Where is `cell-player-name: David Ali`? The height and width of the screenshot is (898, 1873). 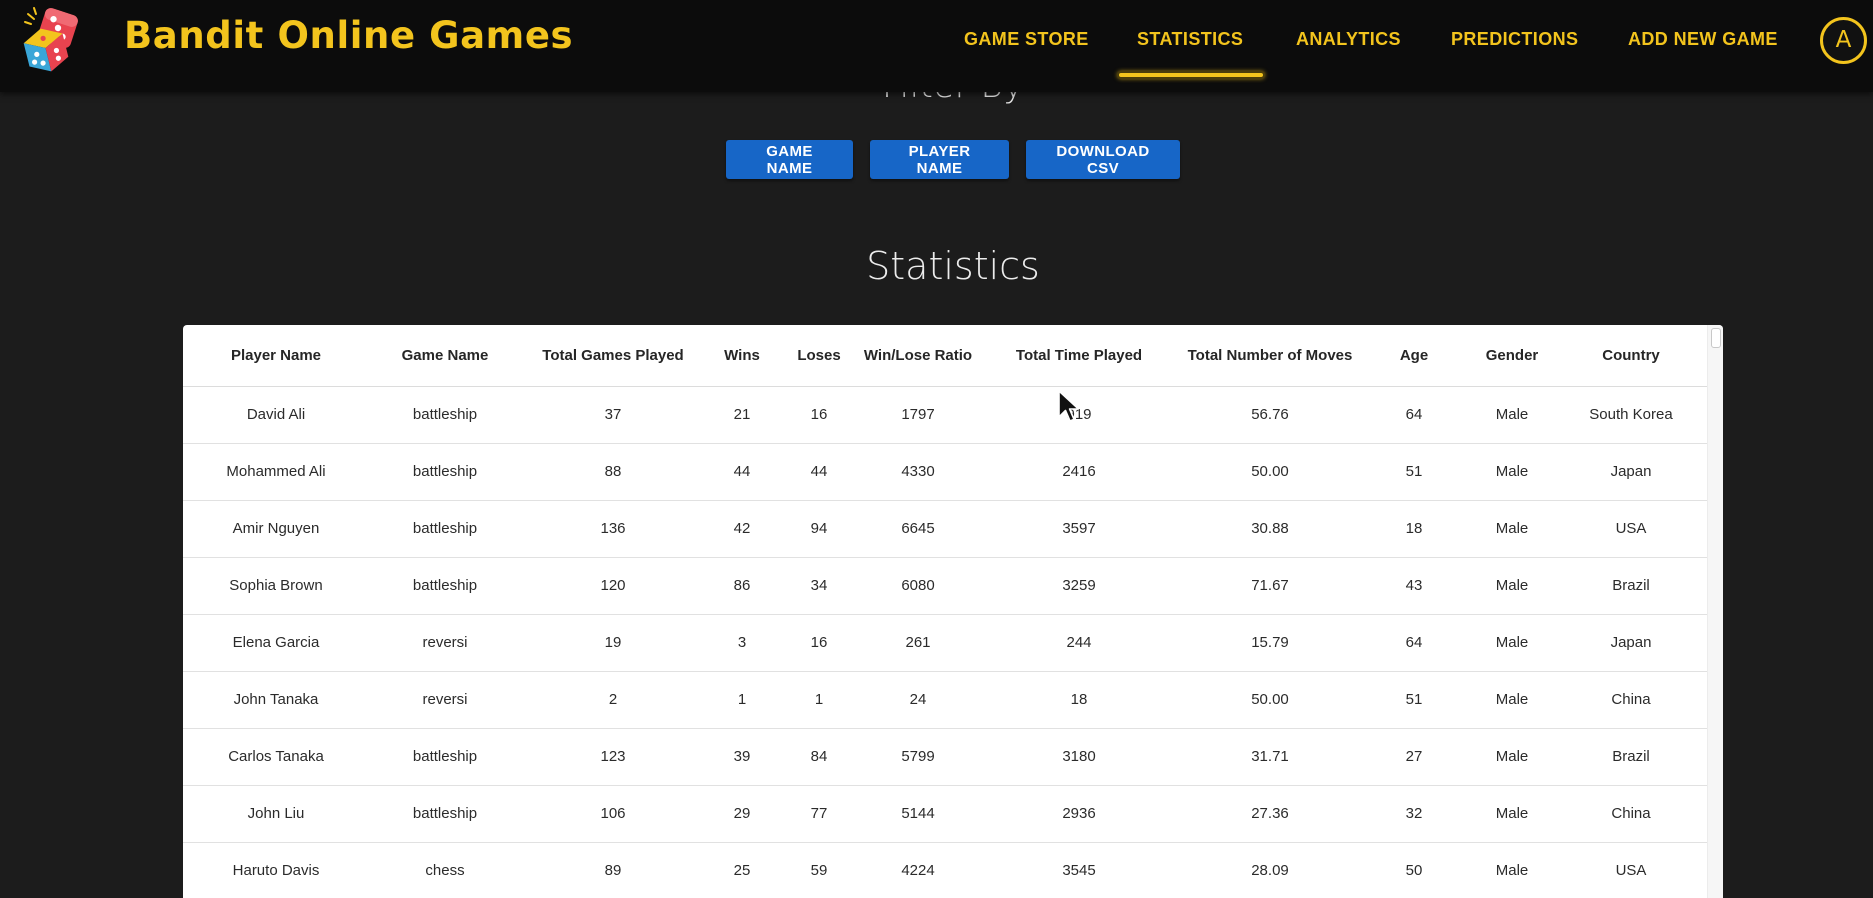
cell-player-name: David Ali is located at coordinates (276, 415).